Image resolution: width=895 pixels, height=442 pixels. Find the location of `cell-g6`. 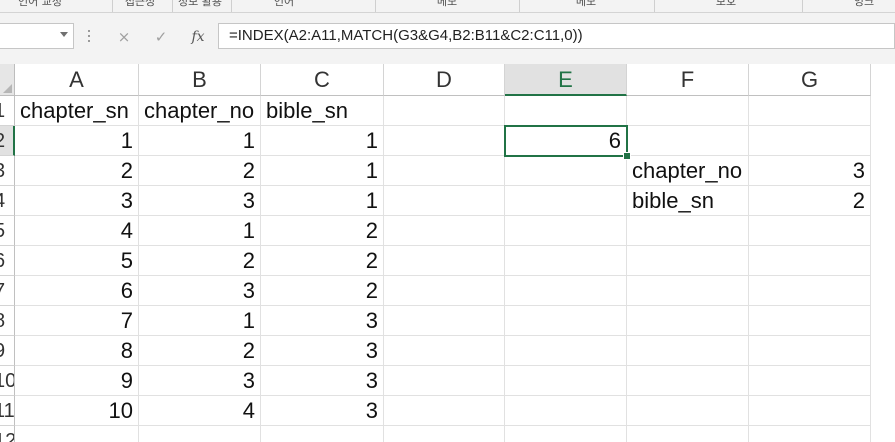

cell-g6 is located at coordinates (810, 261).